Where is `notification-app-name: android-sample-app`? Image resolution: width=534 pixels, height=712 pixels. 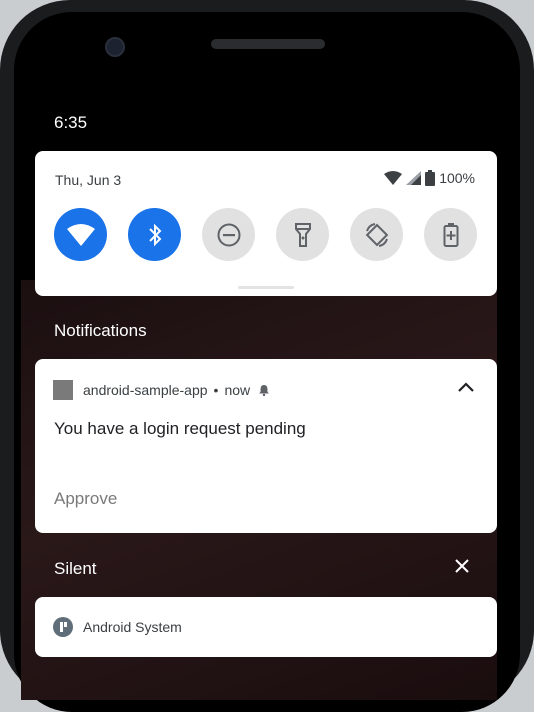
notification-app-name: android-sample-app is located at coordinates (145, 390).